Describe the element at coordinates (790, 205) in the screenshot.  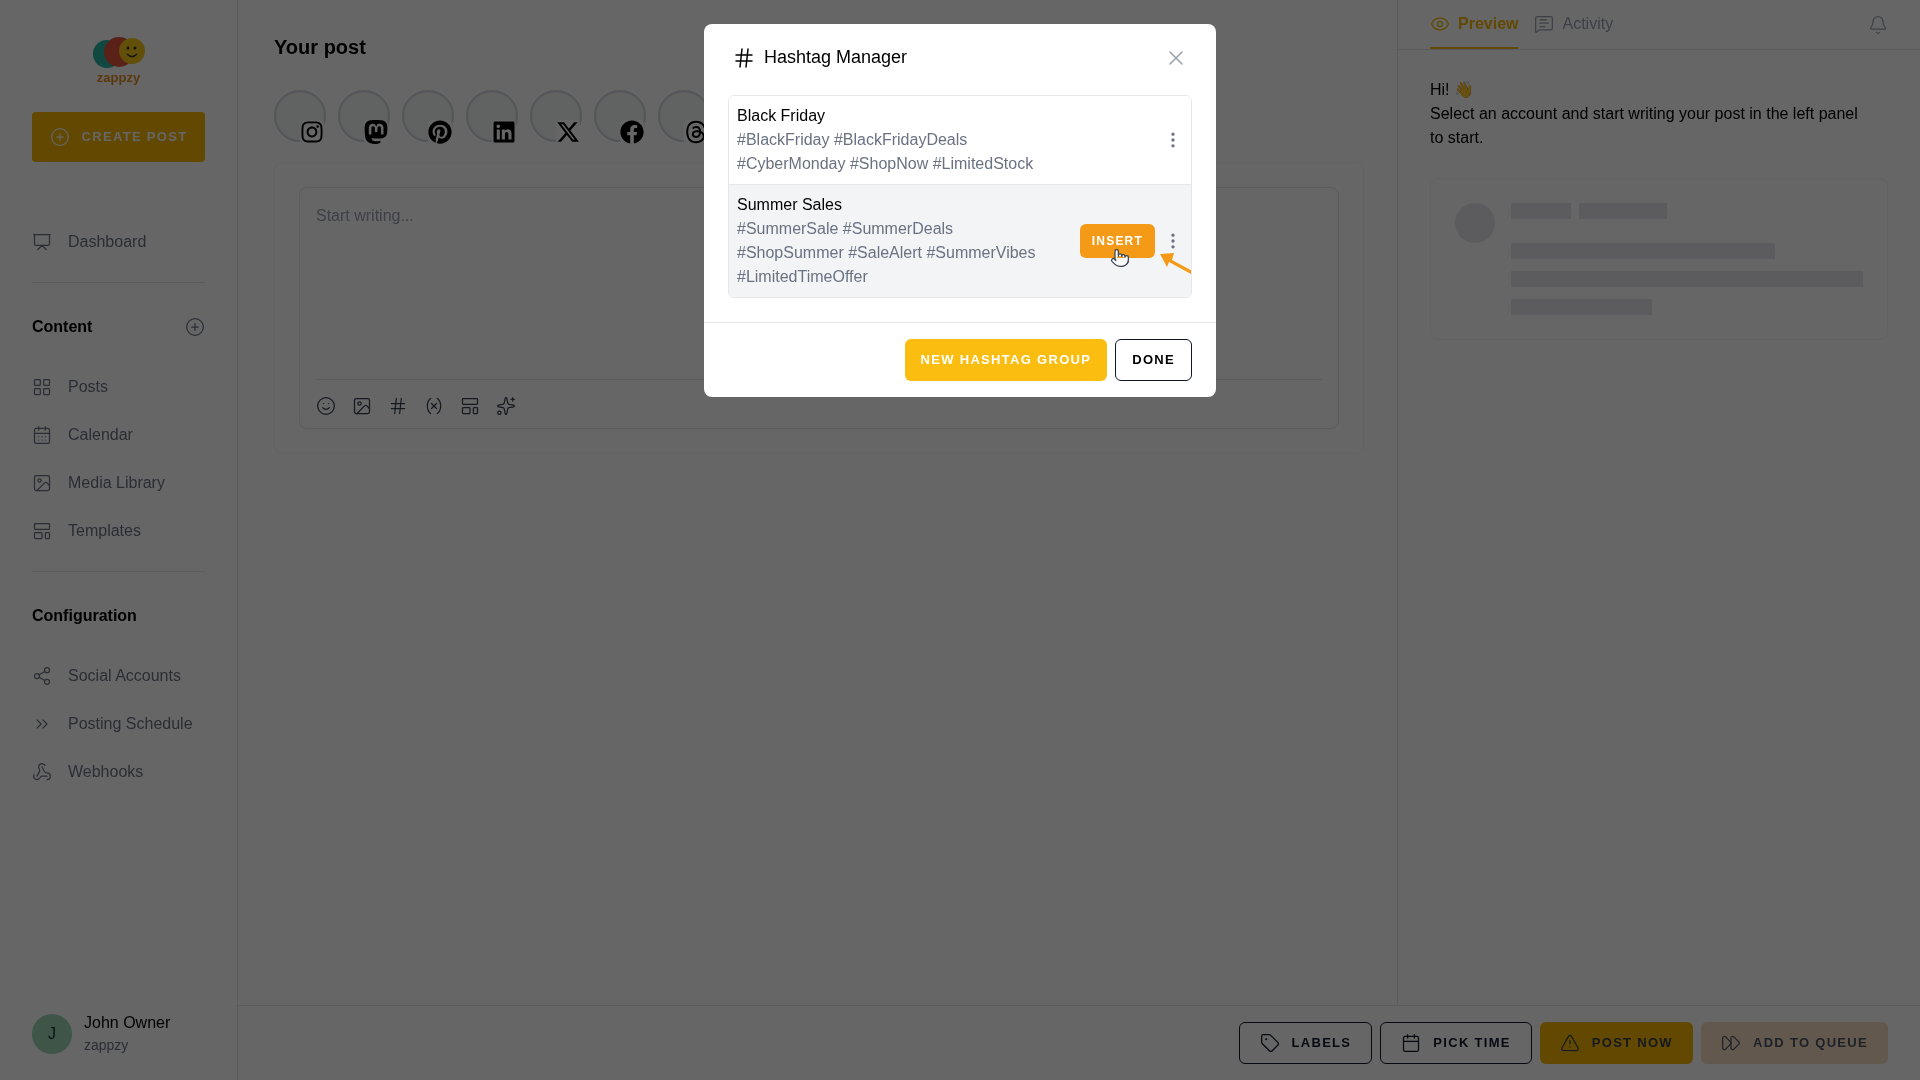
I see `group-name: Summer Sales` at that location.